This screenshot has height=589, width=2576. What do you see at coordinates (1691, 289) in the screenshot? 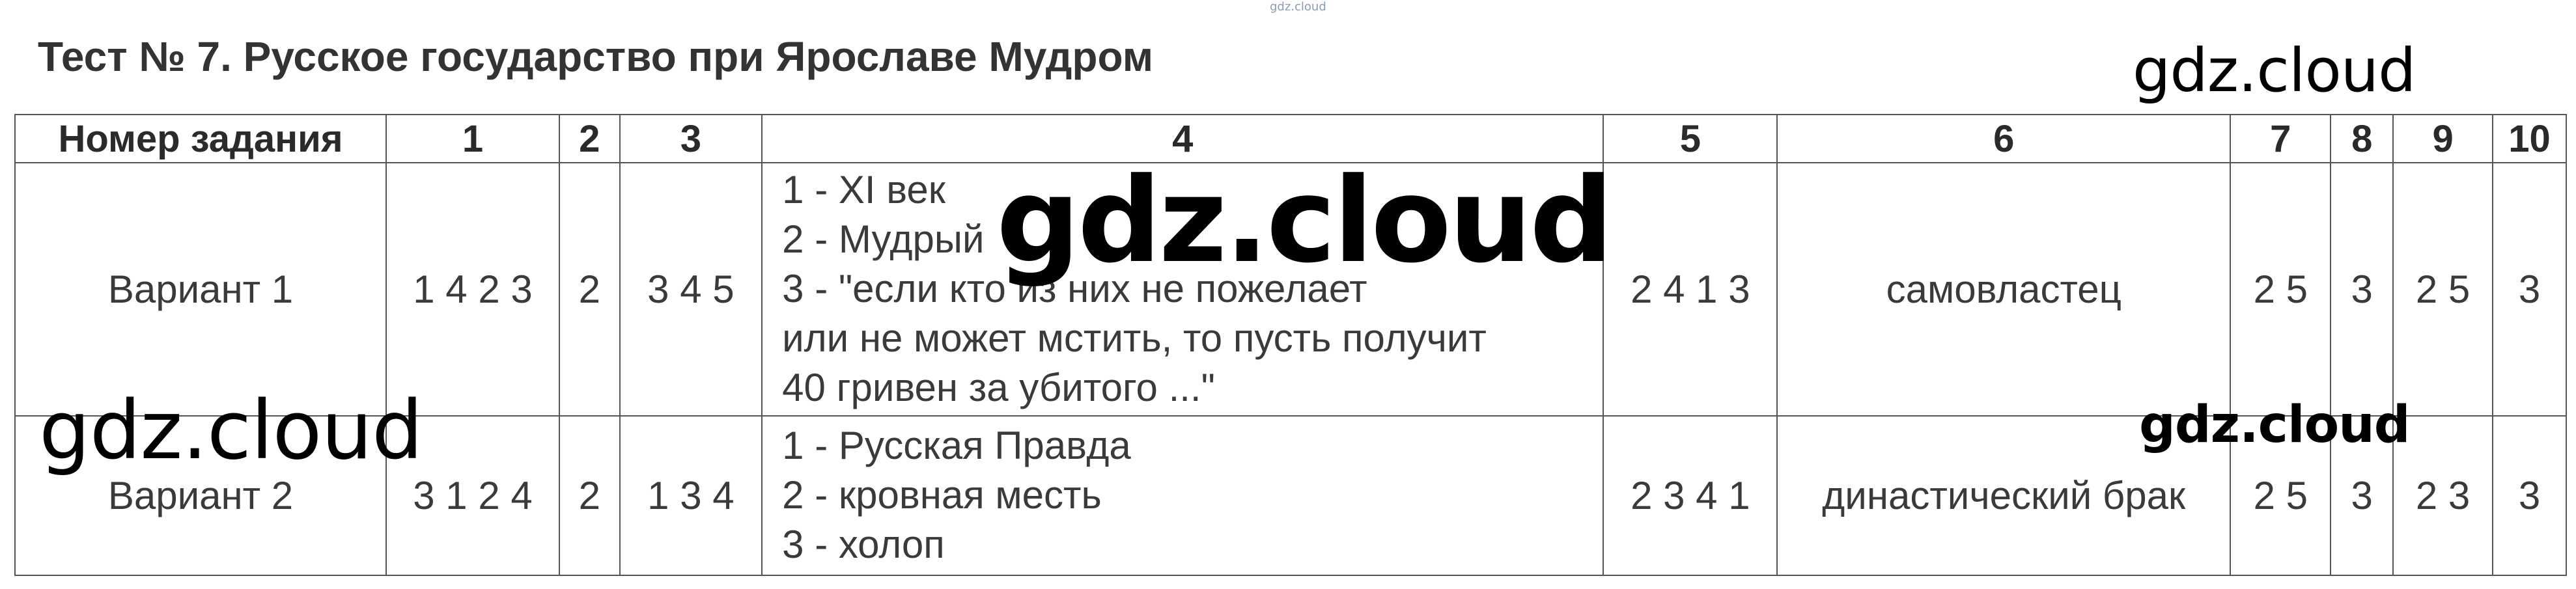
I see `answer-cell: 2 4 1 3` at bounding box center [1691, 289].